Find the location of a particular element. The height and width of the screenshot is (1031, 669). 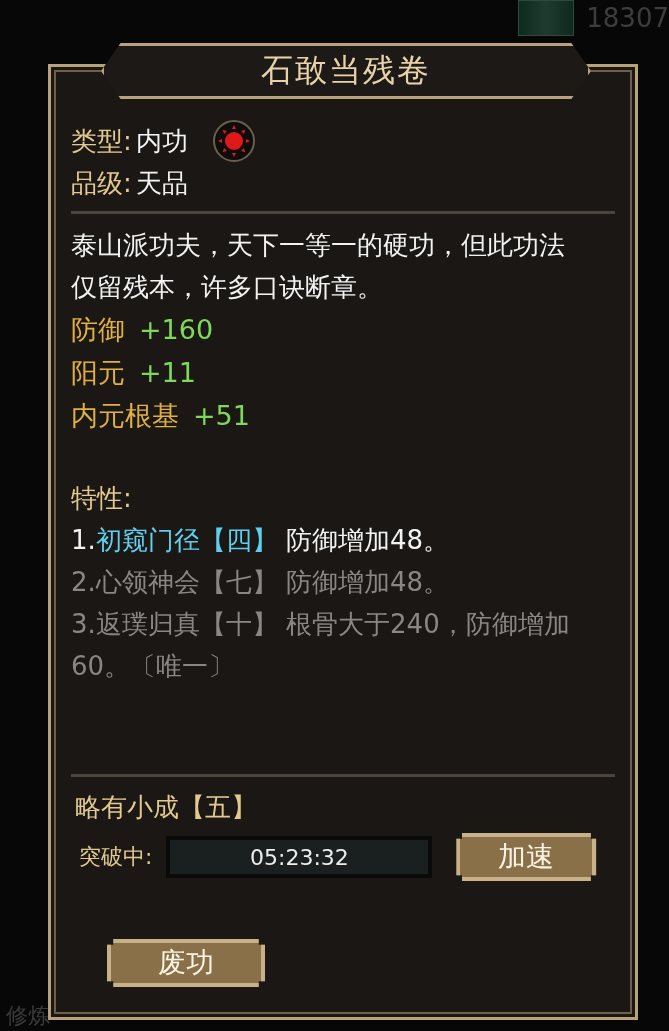

trait-text: 2.心领神会【七】 防御增加48。 is located at coordinates (261, 582).